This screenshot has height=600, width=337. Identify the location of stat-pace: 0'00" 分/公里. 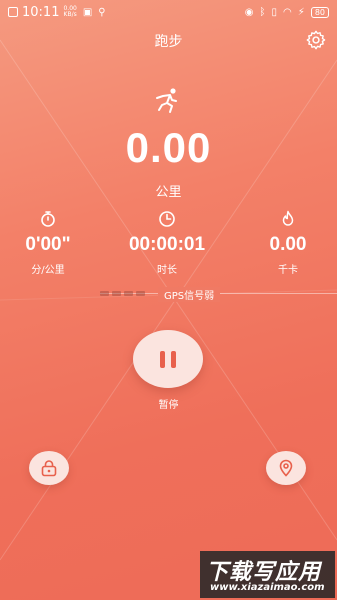
(49, 243).